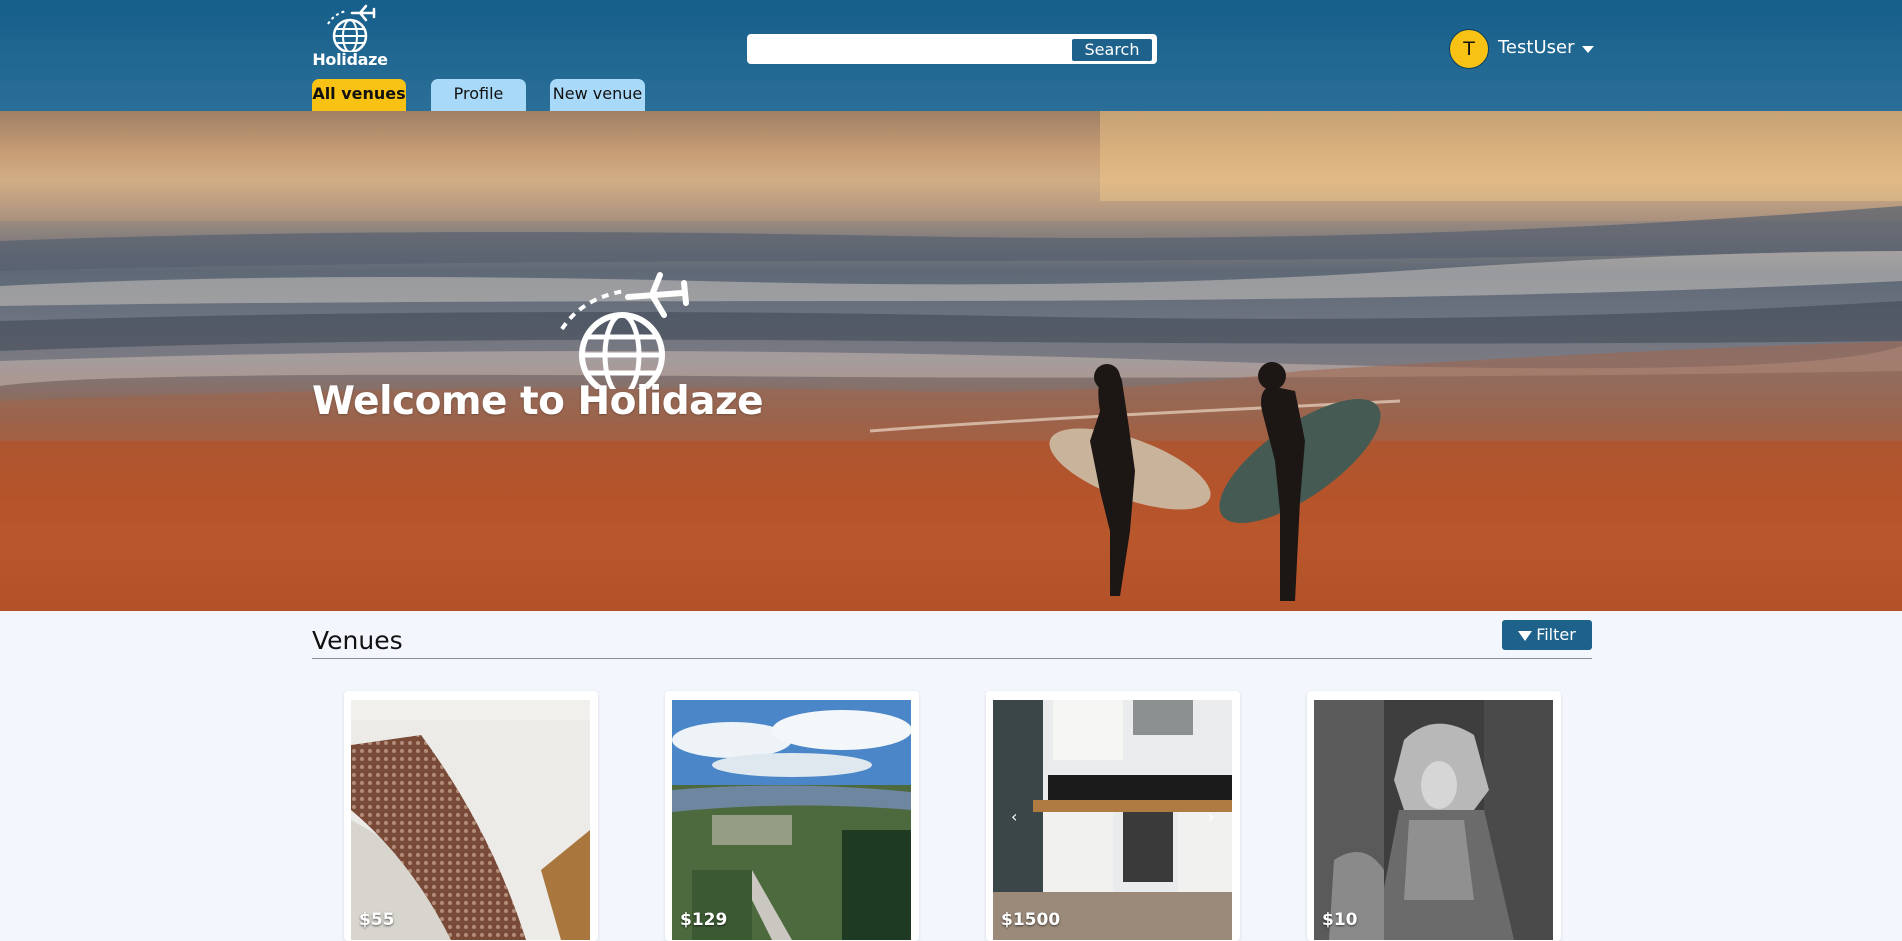 The width and height of the screenshot is (1902, 941). What do you see at coordinates (1112, 820) in the screenshot?
I see `venue-image: ‹ › $1500` at bounding box center [1112, 820].